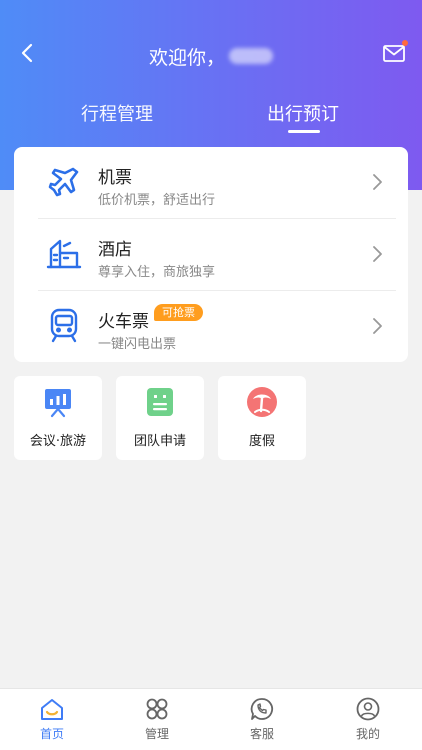 This screenshot has width=422, height=750. Describe the element at coordinates (186, 57) in the screenshot. I see `greeting-text: 欢迎你，` at that location.